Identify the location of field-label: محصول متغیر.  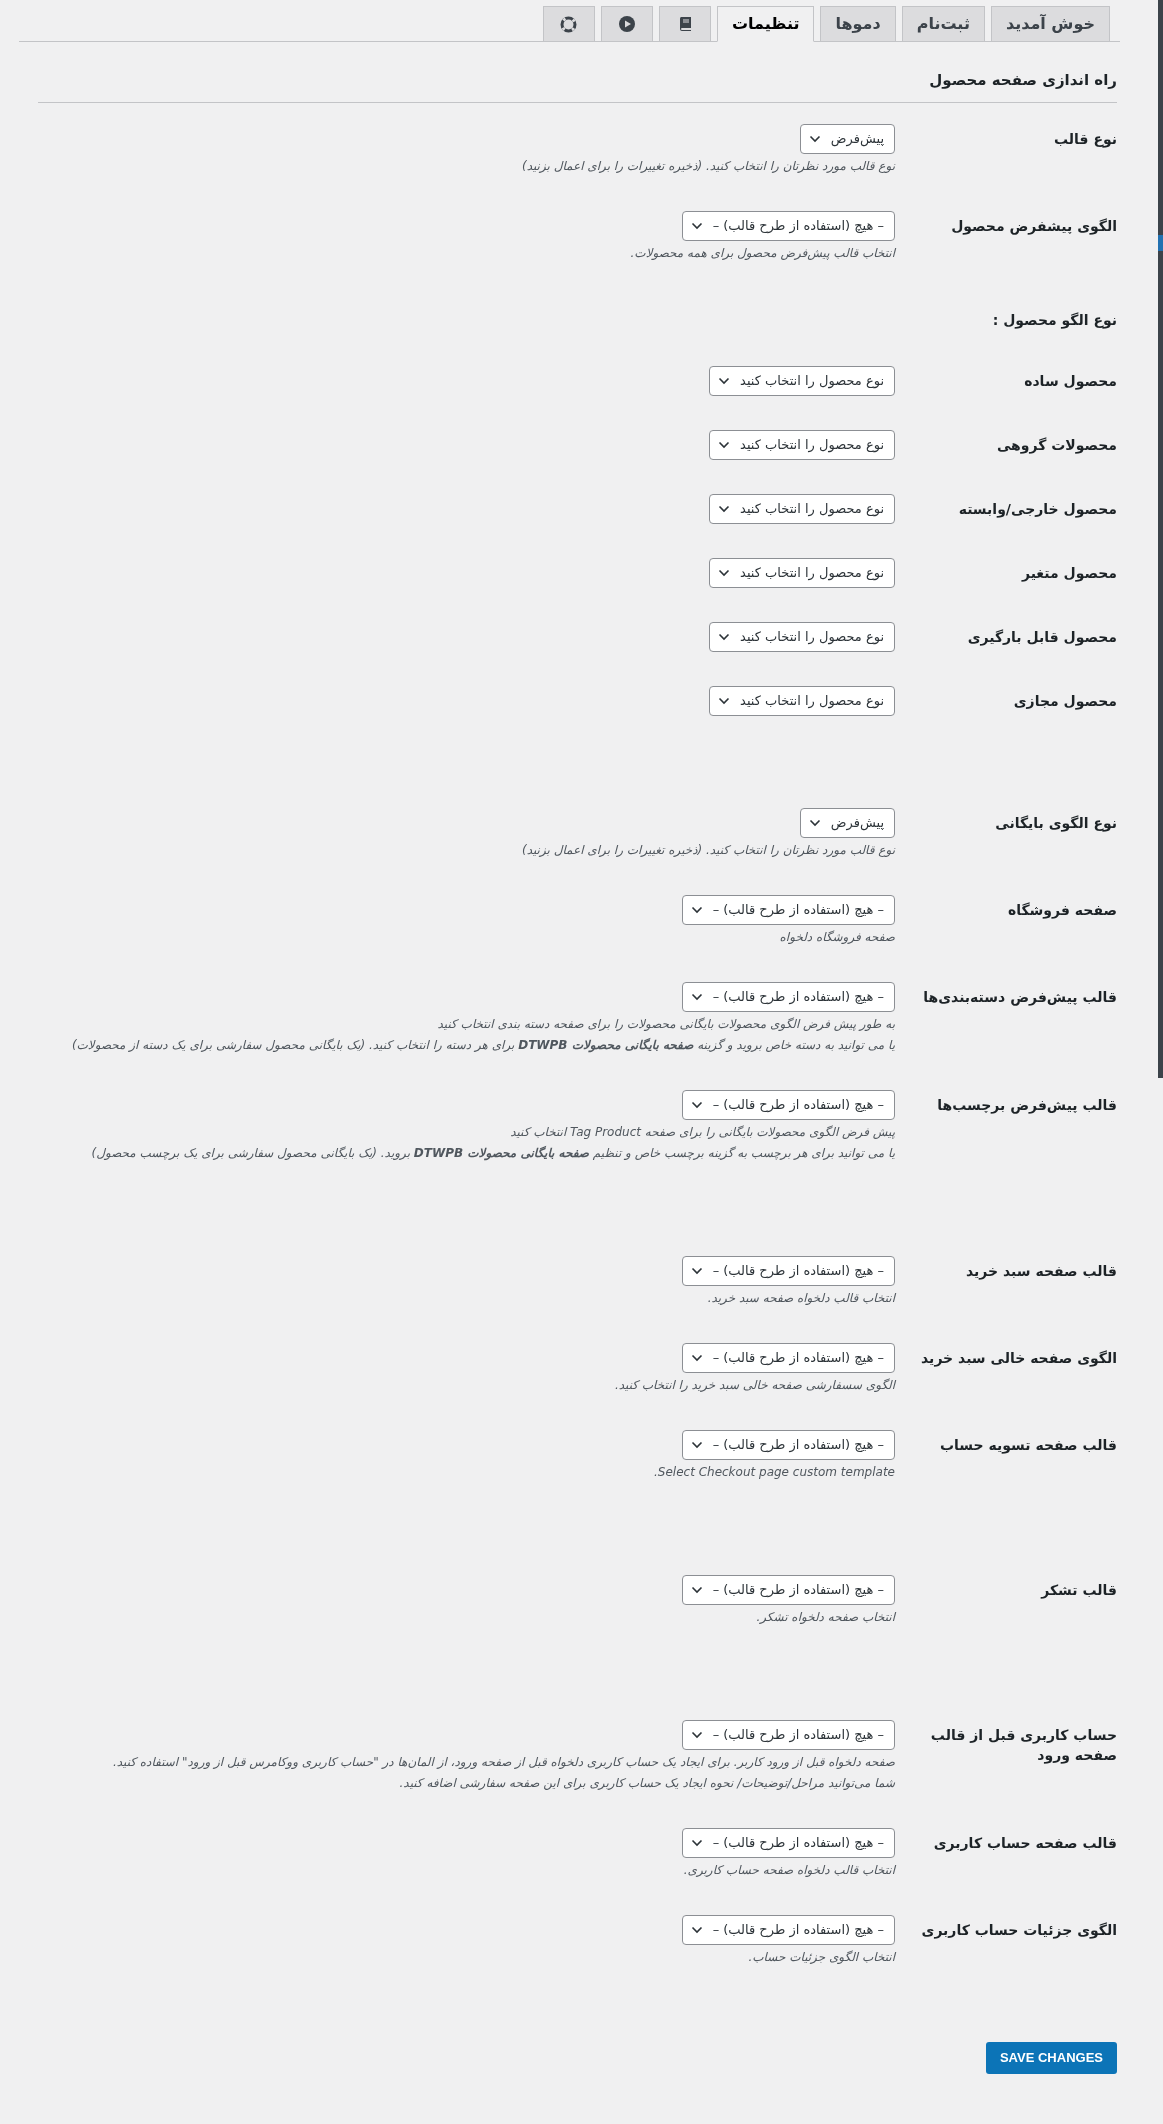
(1068, 573).